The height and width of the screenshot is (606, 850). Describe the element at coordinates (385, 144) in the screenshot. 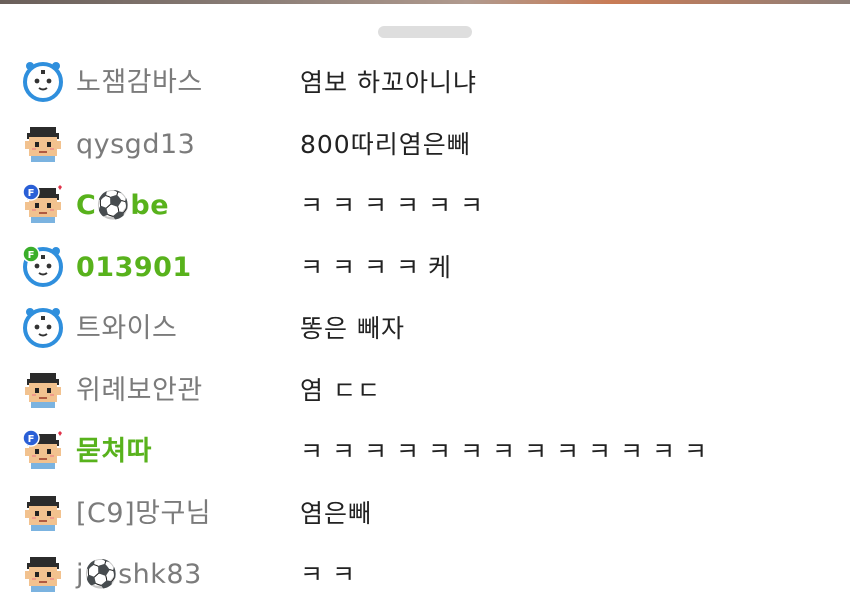

I see `chat-message-text: 800따리염은빼` at that location.